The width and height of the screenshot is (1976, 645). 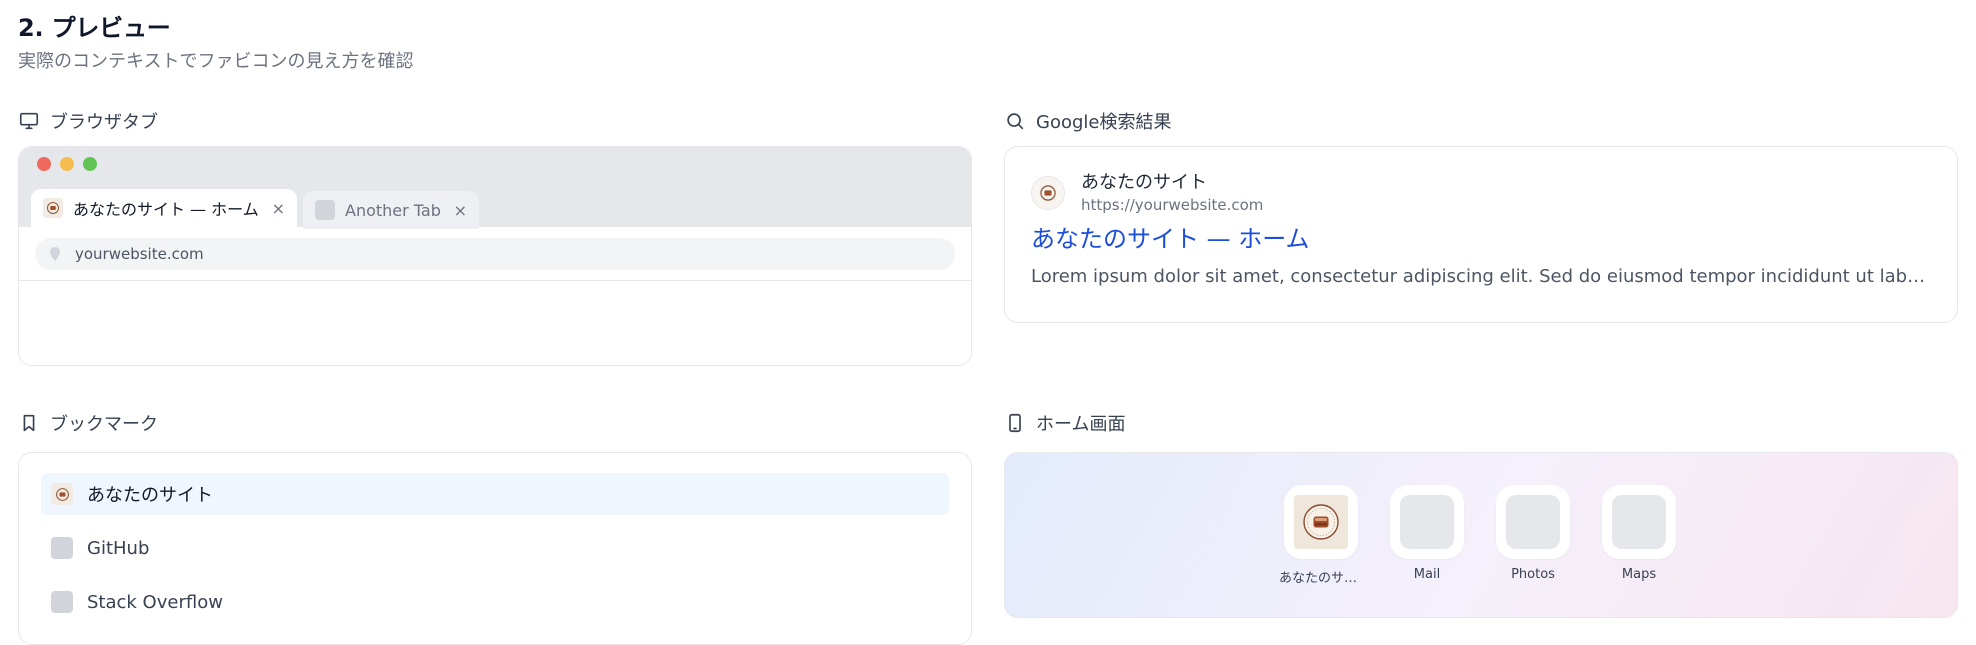 What do you see at coordinates (1477, 535) in the screenshot?
I see `app-icons: あなたのサイト Mail Photos Maps` at bounding box center [1477, 535].